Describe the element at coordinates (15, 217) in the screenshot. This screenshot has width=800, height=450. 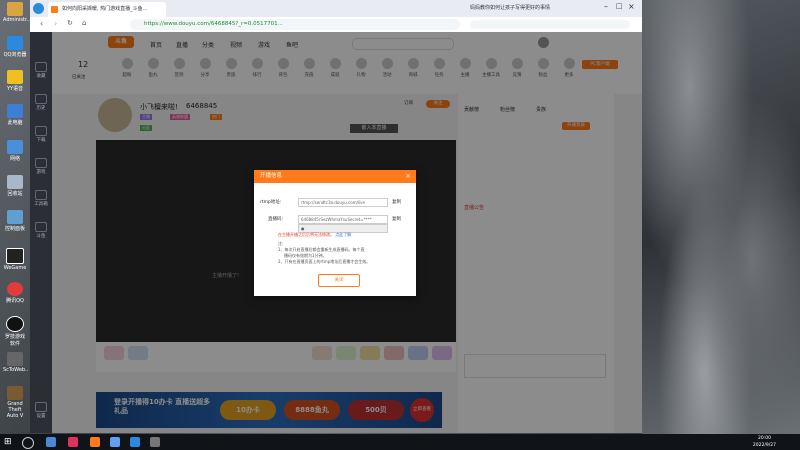
I see `control-panel-icon` at that location.